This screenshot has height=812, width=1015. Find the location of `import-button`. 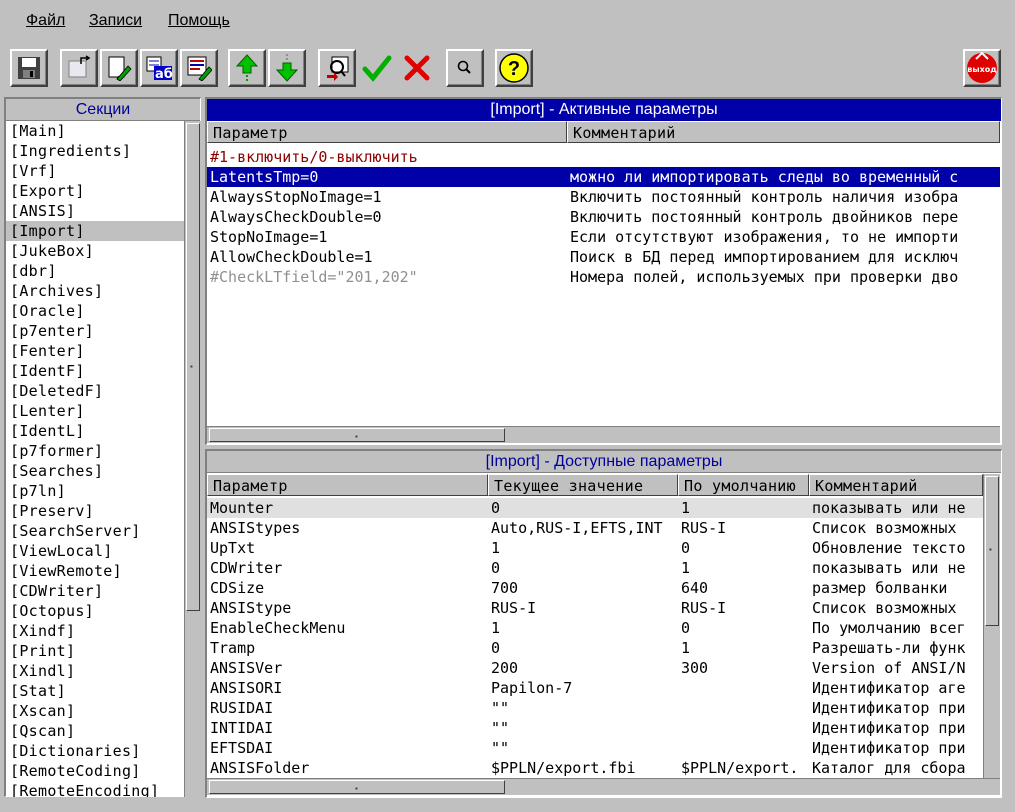

import-button is located at coordinates (337, 68).